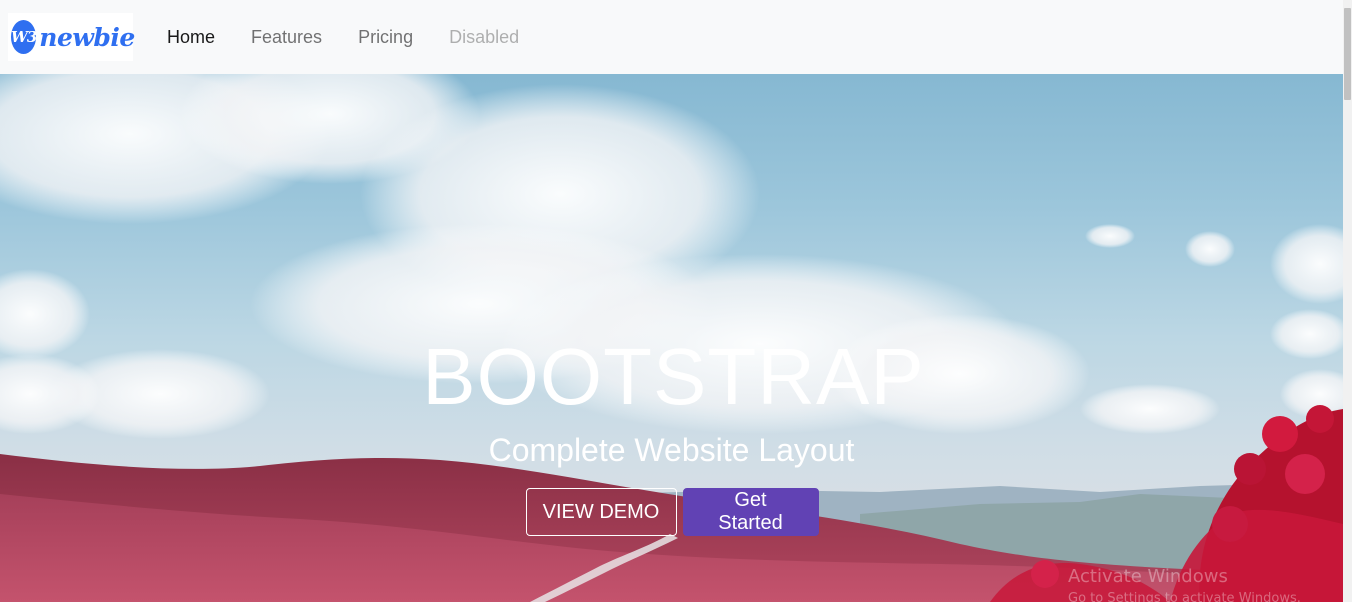 Image resolution: width=1352 pixels, height=602 pixels. Describe the element at coordinates (601, 512) in the screenshot. I see `view-demo-button: VIEW DEMO` at that location.